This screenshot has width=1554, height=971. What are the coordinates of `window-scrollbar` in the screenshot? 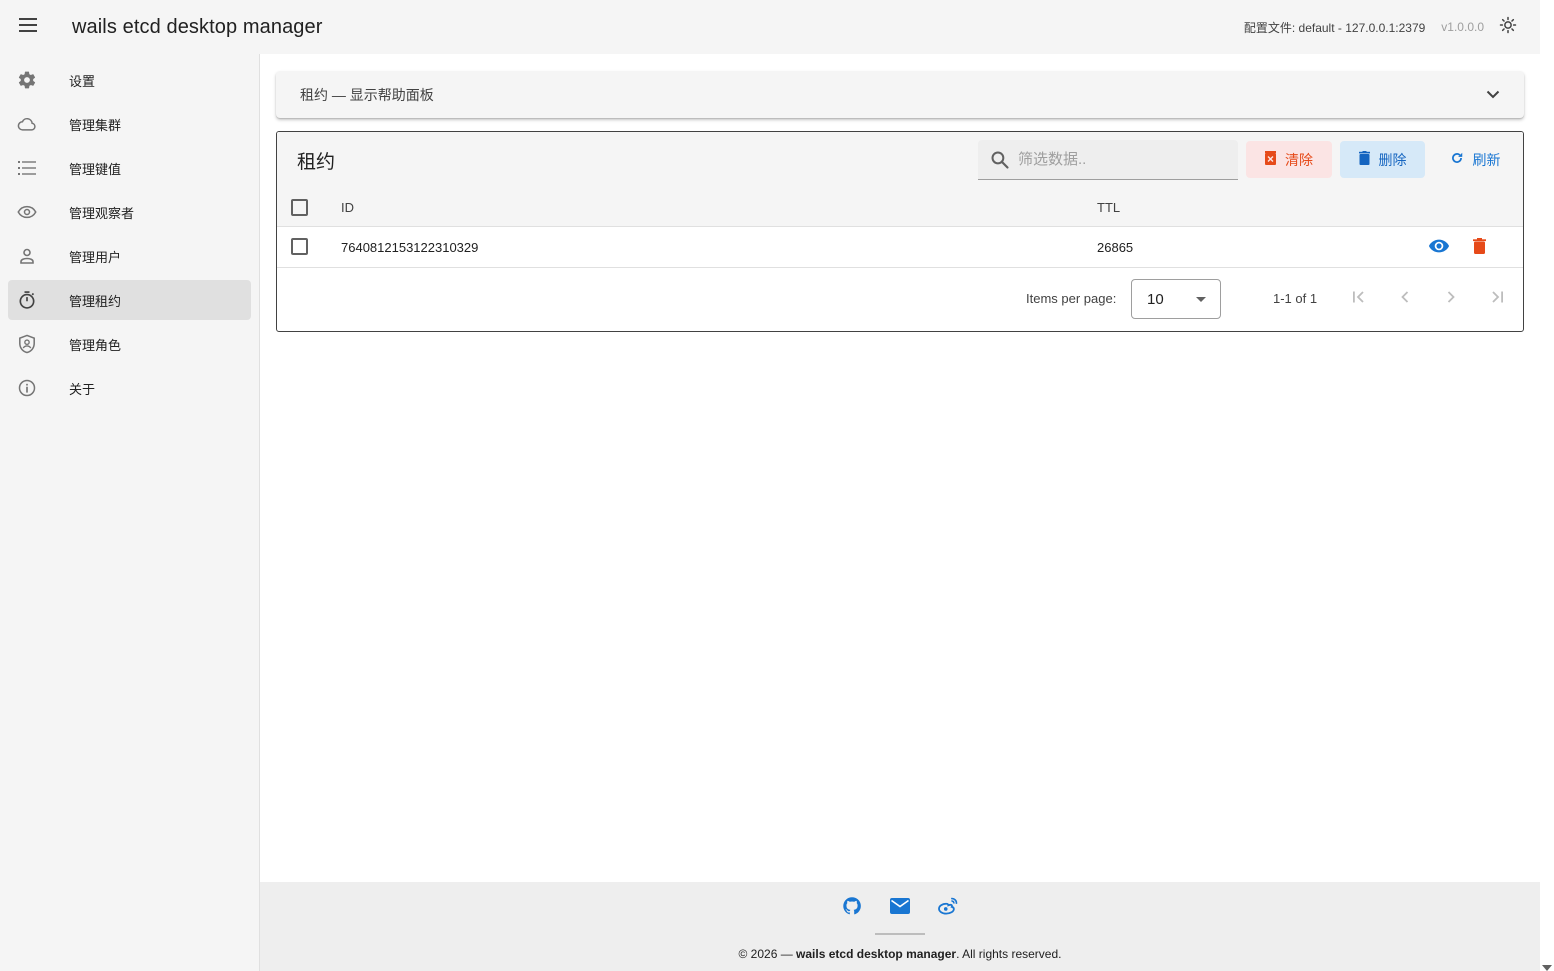 It's located at (1547, 485).